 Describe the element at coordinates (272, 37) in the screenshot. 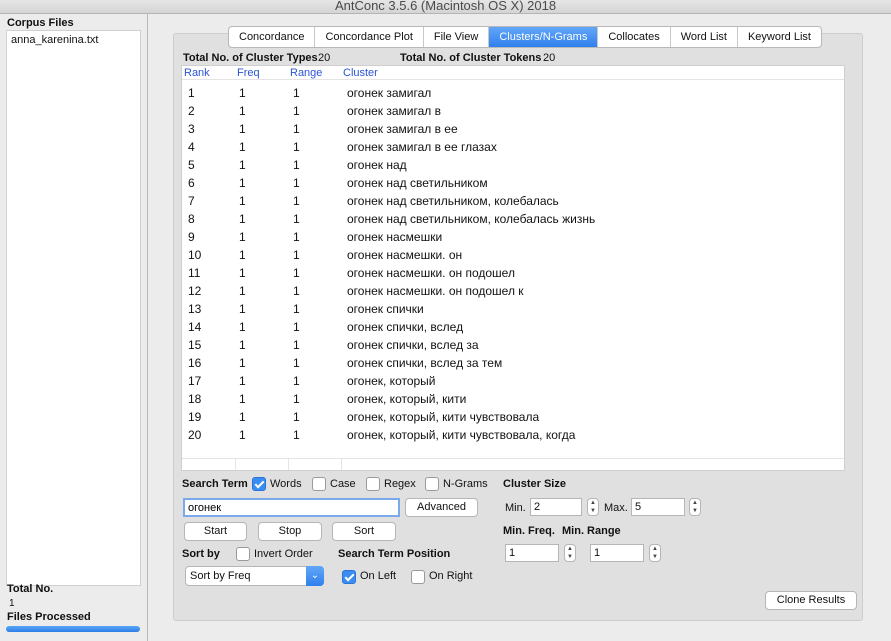

I see `tab-concordance: Concordance` at that location.